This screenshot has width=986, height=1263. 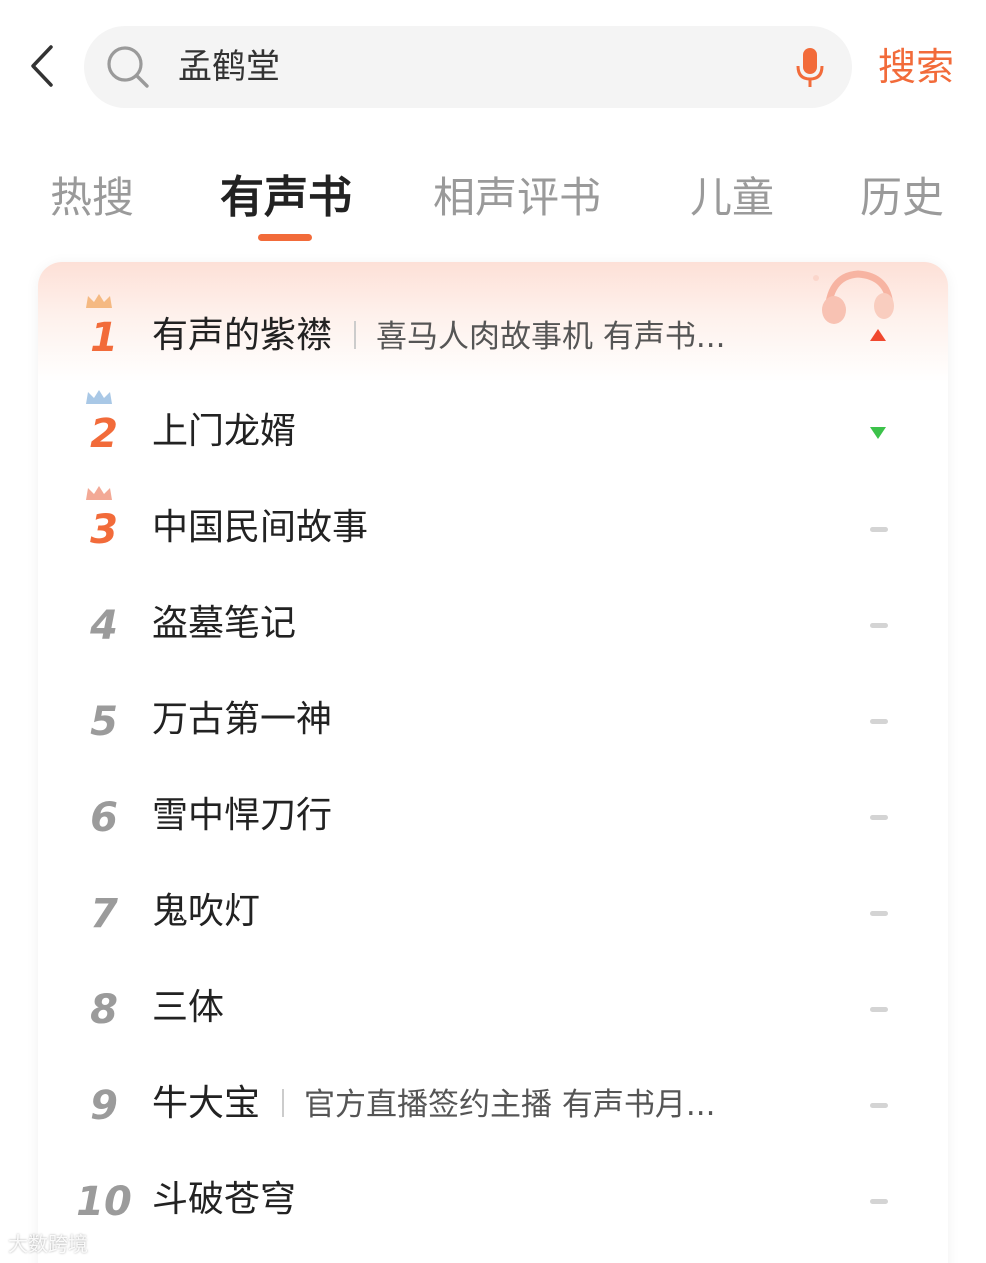 I want to click on list-item: 2 上门龙婿, so click(x=493, y=432).